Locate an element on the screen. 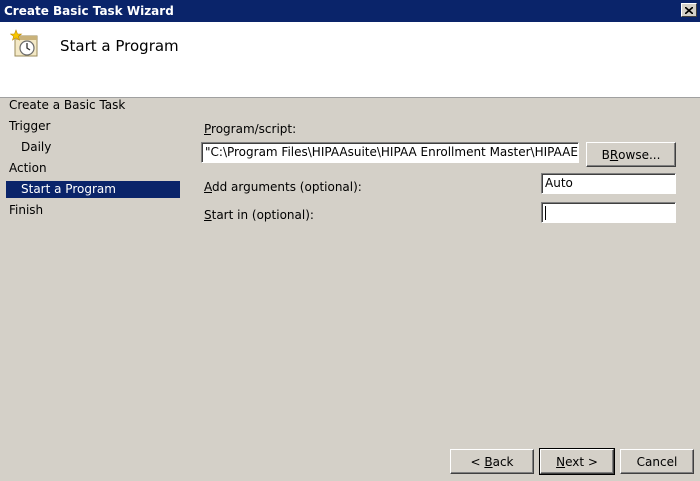  close-icon is located at coordinates (689, 10).